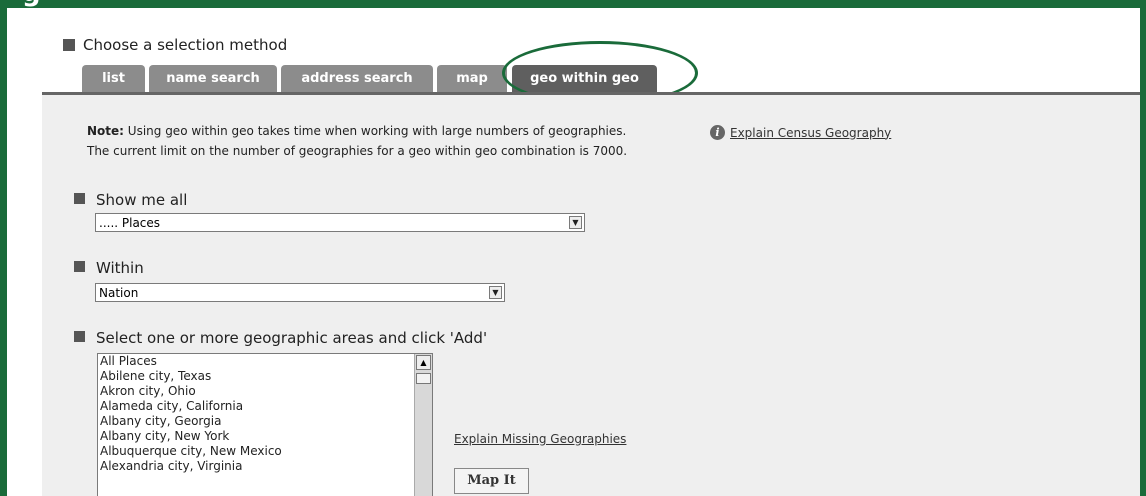  What do you see at coordinates (119, 293) in the screenshot?
I see `within-value: Nation` at bounding box center [119, 293].